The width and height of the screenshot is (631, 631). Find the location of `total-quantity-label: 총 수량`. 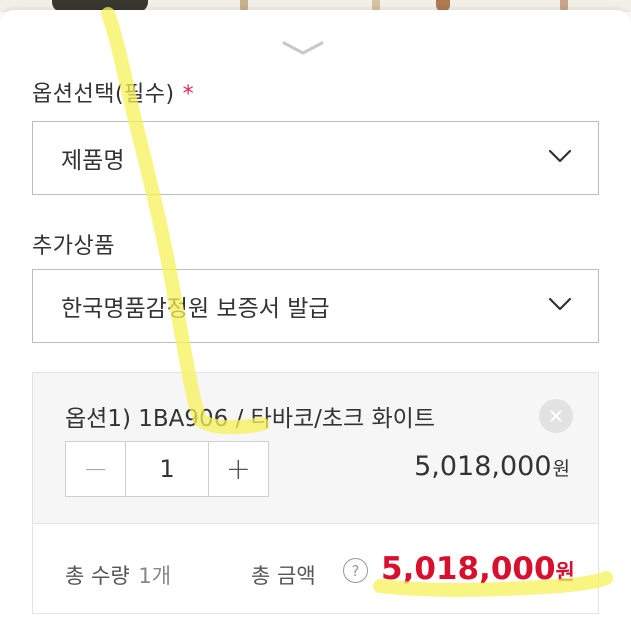

total-quantity-label: 총 수량 is located at coordinates (97, 576).